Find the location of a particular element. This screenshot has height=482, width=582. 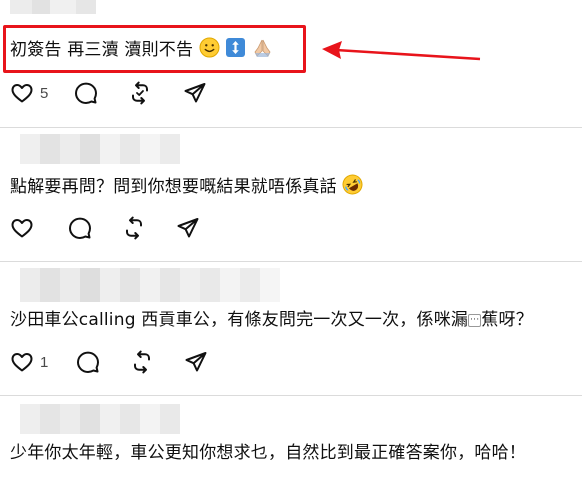

annotation-arrow-icon is located at coordinates (401, 51).